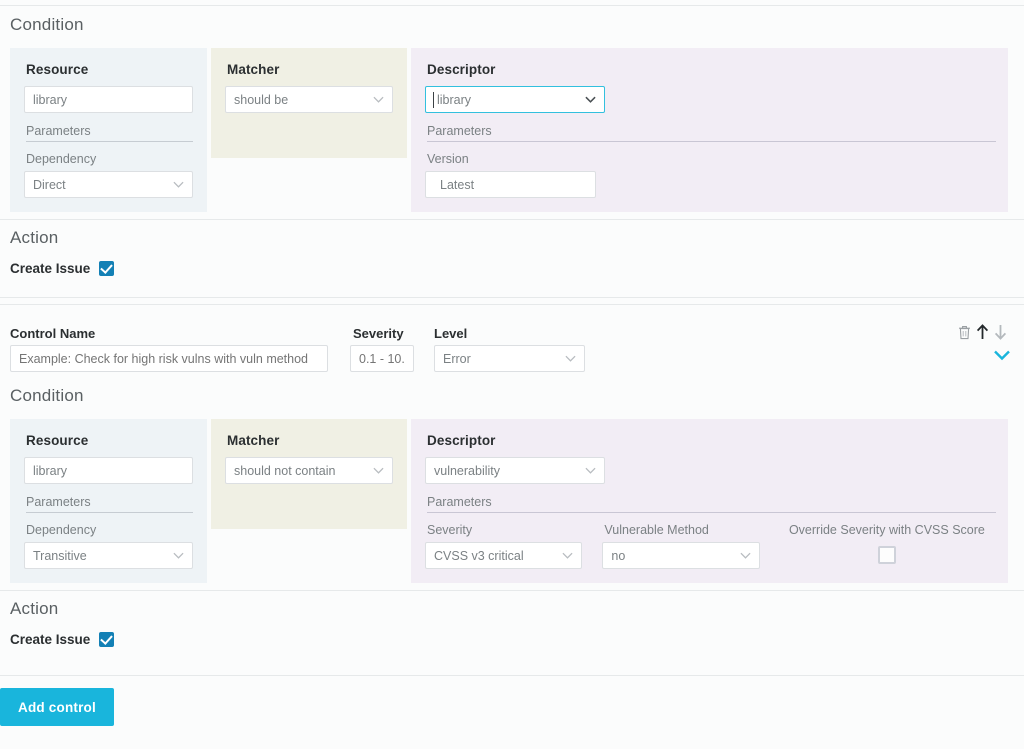 The image size is (1024, 749). What do you see at coordinates (1002, 357) in the screenshot?
I see `collapse-chevron-down-icon` at bounding box center [1002, 357].